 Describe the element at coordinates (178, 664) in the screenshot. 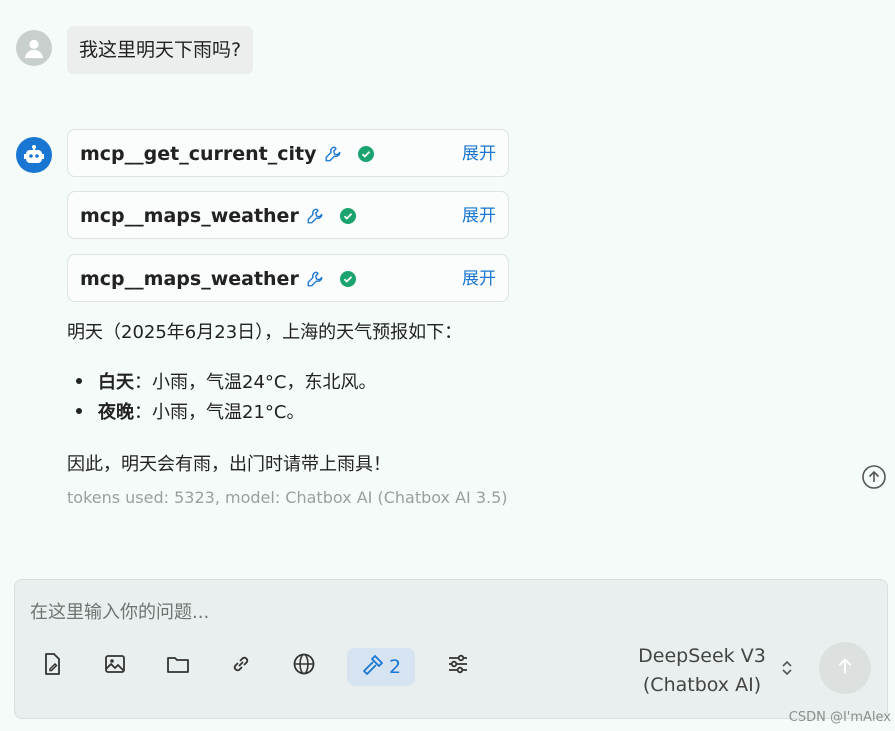

I see `folder-icon` at that location.